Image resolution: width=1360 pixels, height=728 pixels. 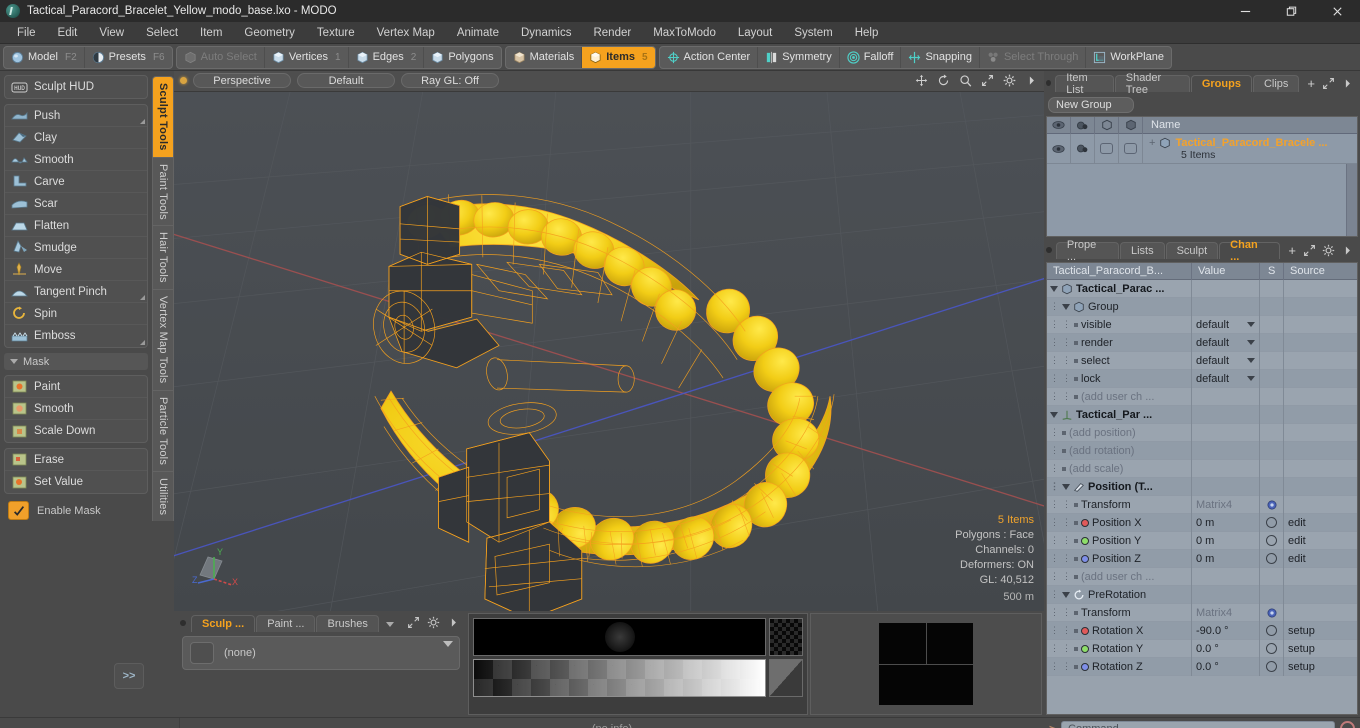 I want to click on channel-row: ⋮ ⋮ select default, so click(x=1202, y=360).